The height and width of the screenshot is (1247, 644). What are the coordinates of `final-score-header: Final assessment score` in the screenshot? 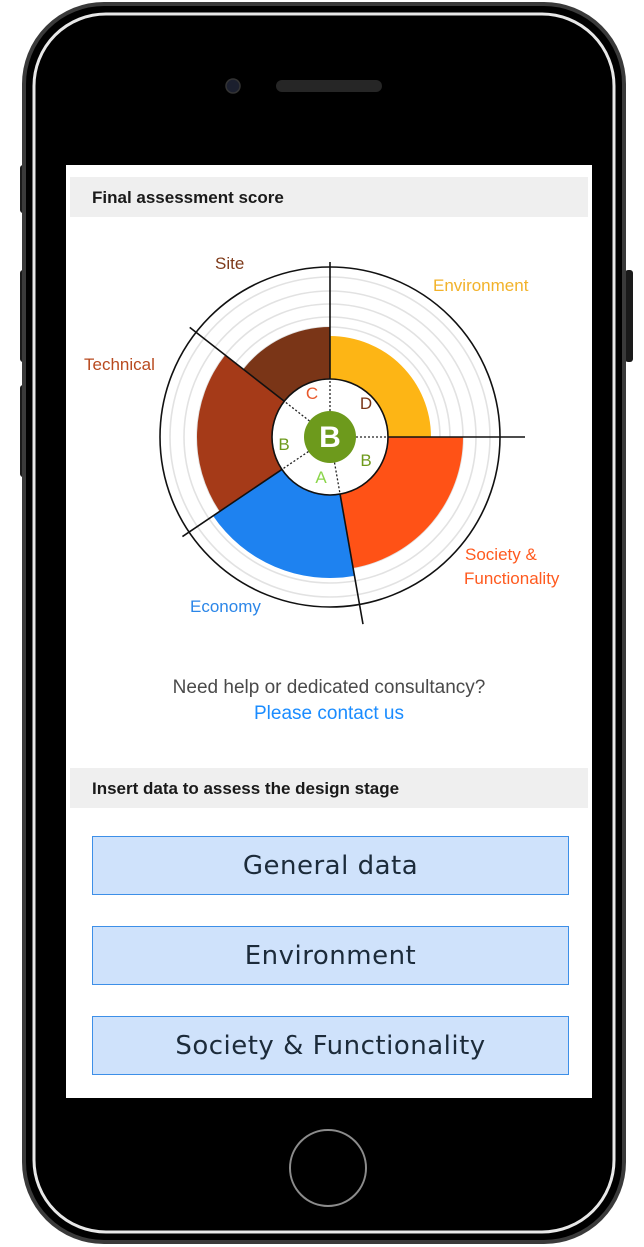 It's located at (329, 197).